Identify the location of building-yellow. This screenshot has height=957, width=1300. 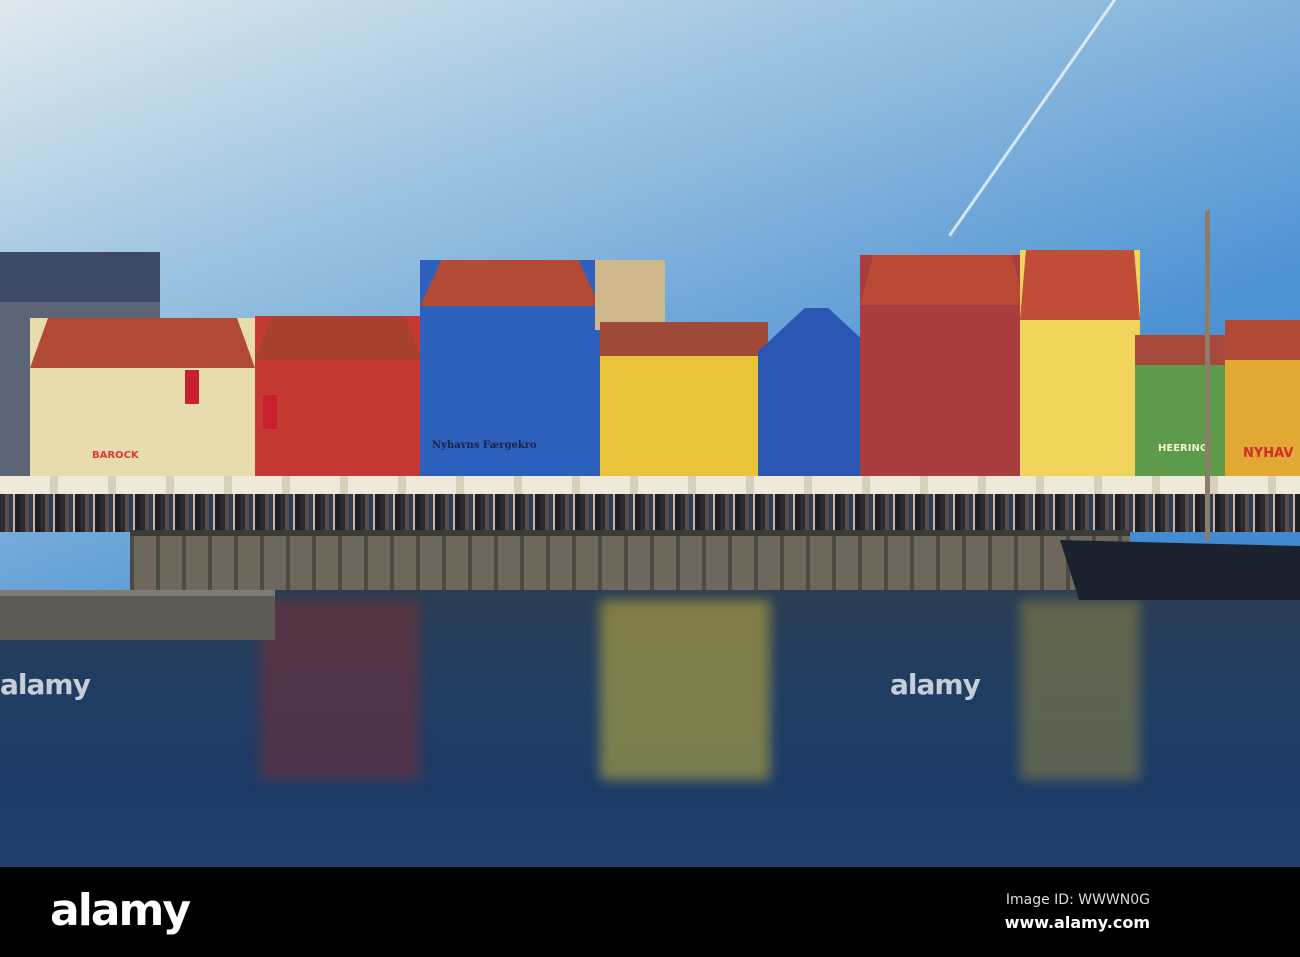
(684, 402).